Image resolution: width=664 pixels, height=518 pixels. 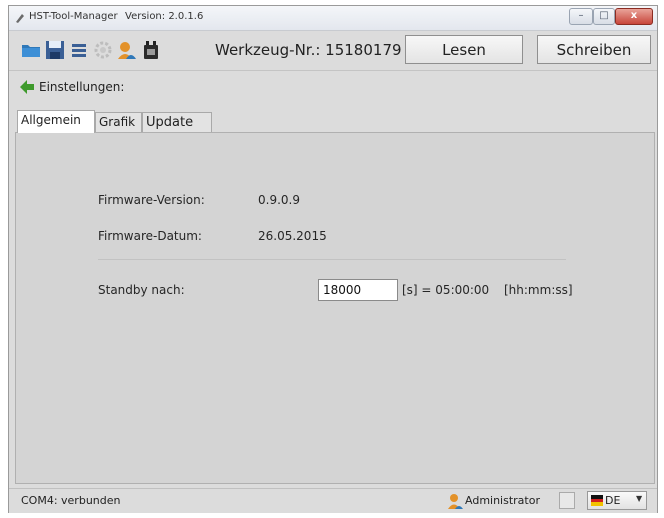 What do you see at coordinates (31, 50) in the screenshot?
I see `folder-open-icon` at bounding box center [31, 50].